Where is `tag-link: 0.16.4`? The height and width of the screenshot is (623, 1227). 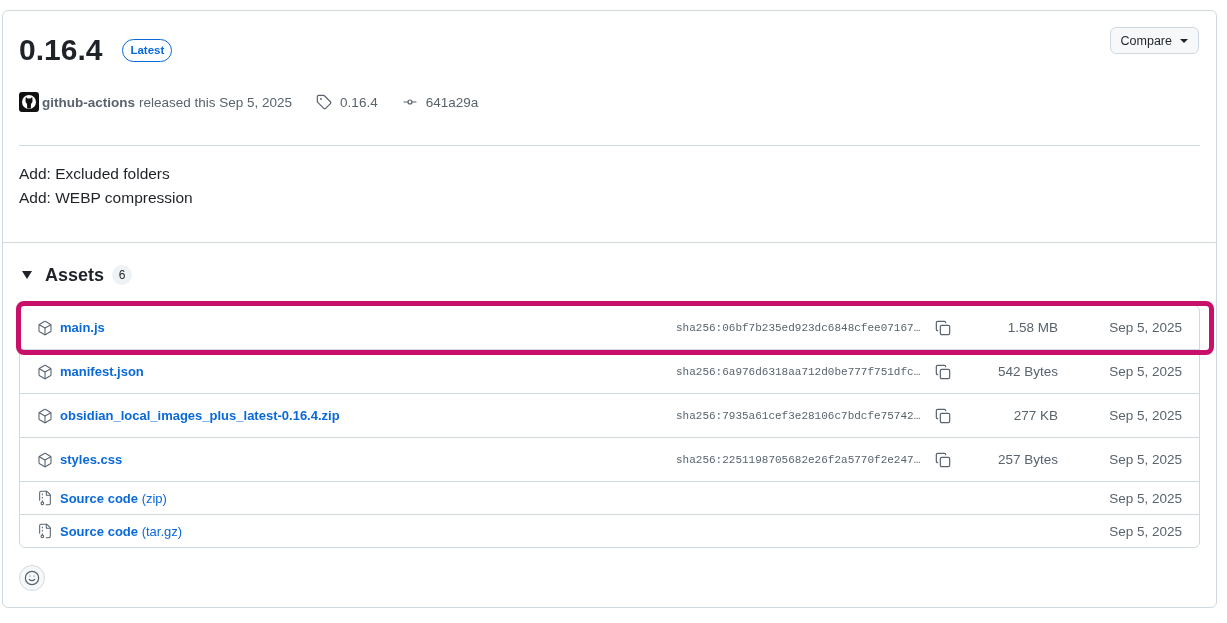
tag-link: 0.16.4 is located at coordinates (359, 102).